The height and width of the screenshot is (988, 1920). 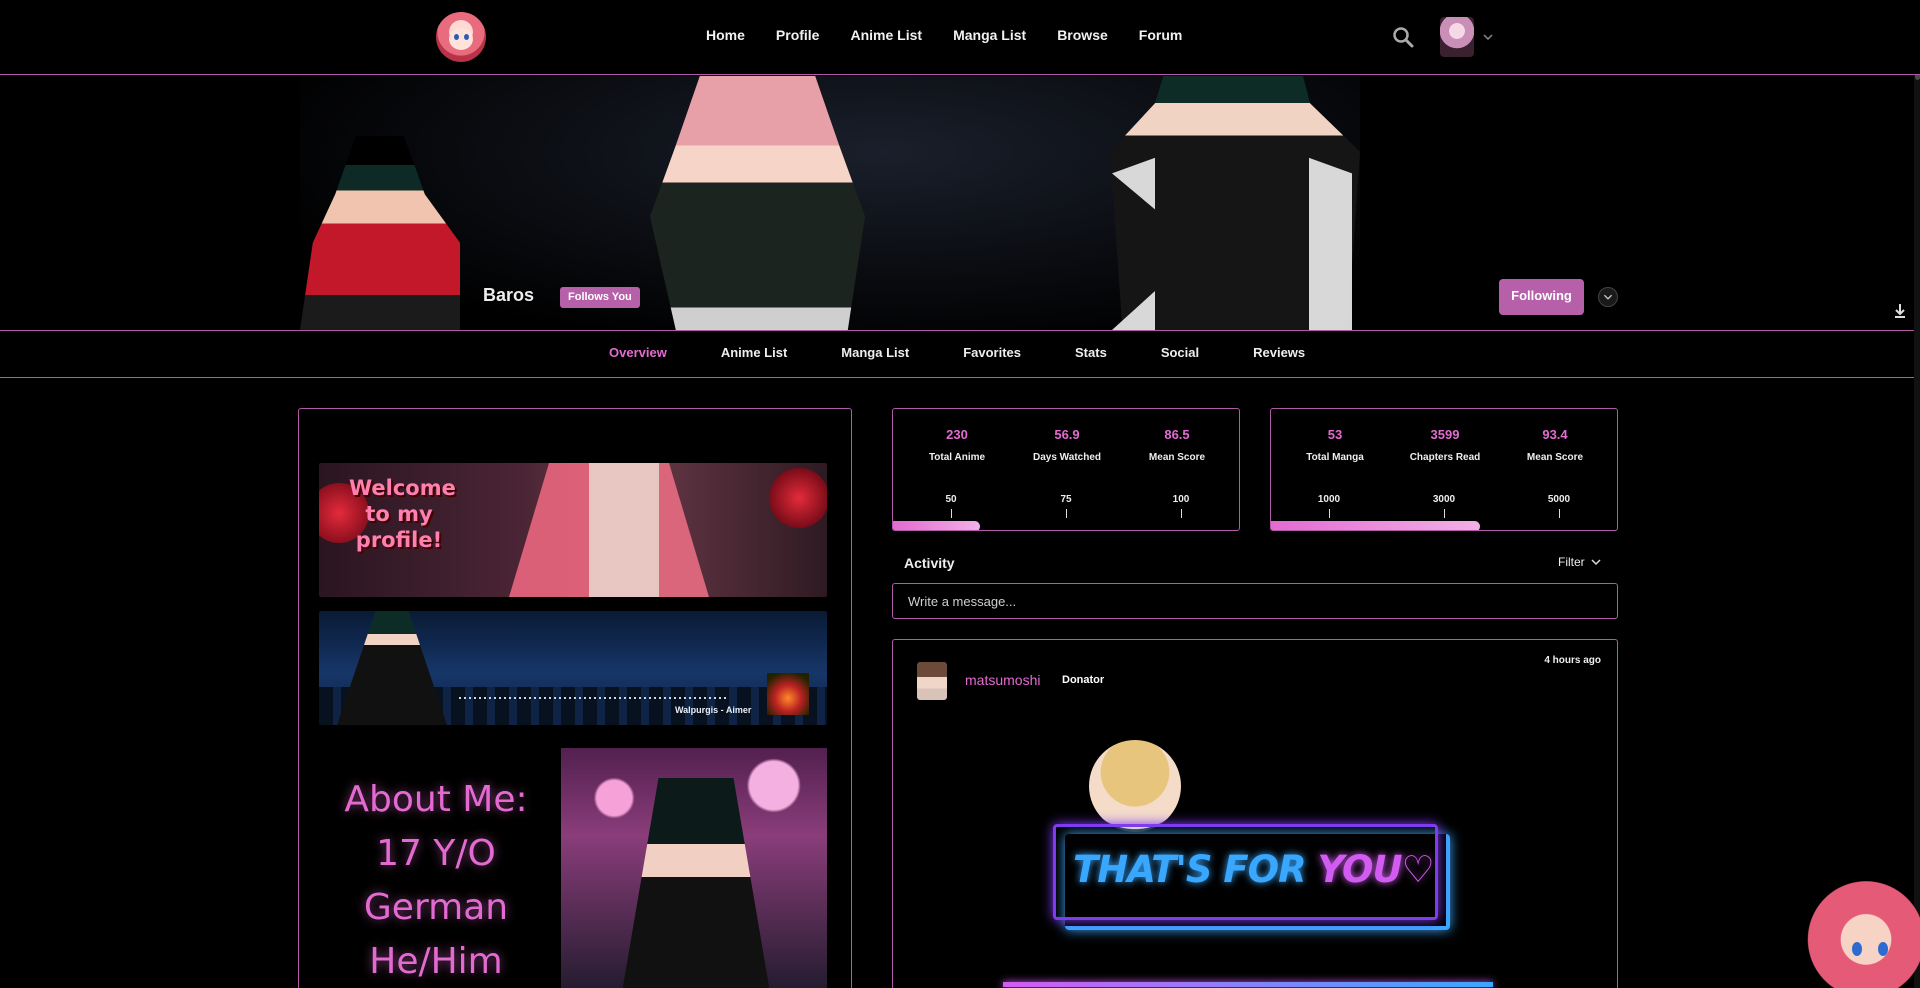 What do you see at coordinates (436, 961) in the screenshot?
I see `about-line: He/Him` at bounding box center [436, 961].